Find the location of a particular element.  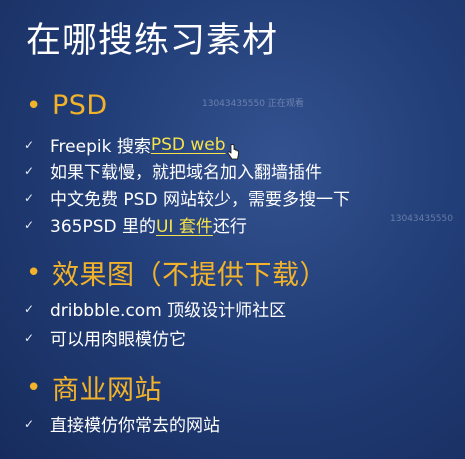

watermark-viewer: 13043435550 正在观看 is located at coordinates (253, 104).